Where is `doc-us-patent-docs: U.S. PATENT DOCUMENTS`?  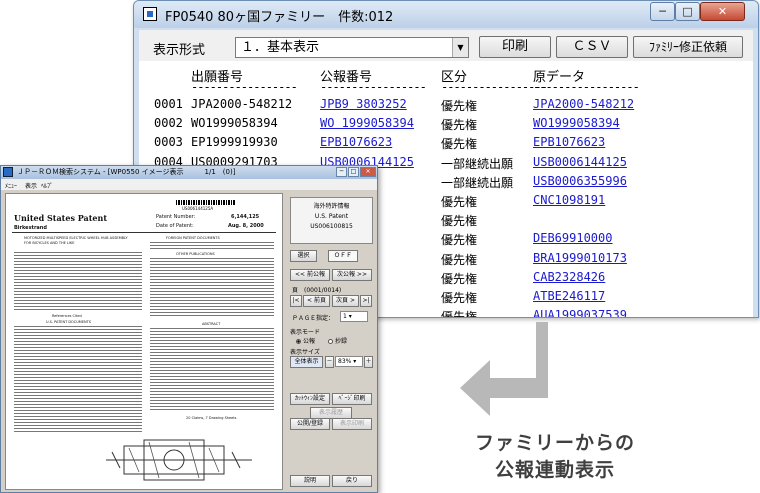
doc-us-patent-docs: U.S. PATENT DOCUMENTS is located at coordinates (69, 322).